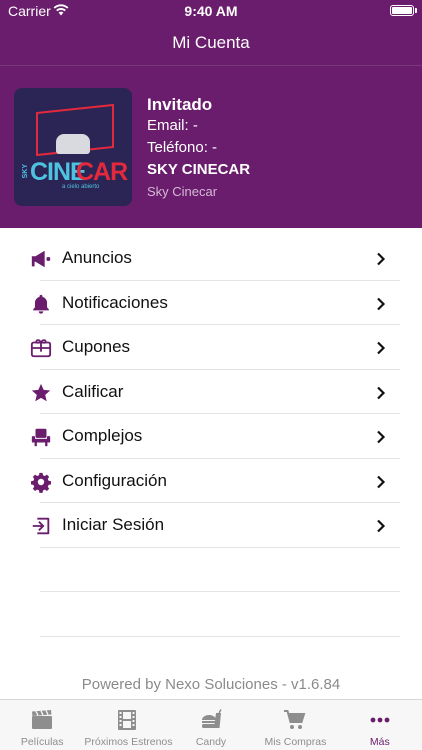 This screenshot has height=750, width=422. What do you see at coordinates (211, 303) in the screenshot?
I see `menu-item-notificaciones: Notificaciones` at bounding box center [211, 303].